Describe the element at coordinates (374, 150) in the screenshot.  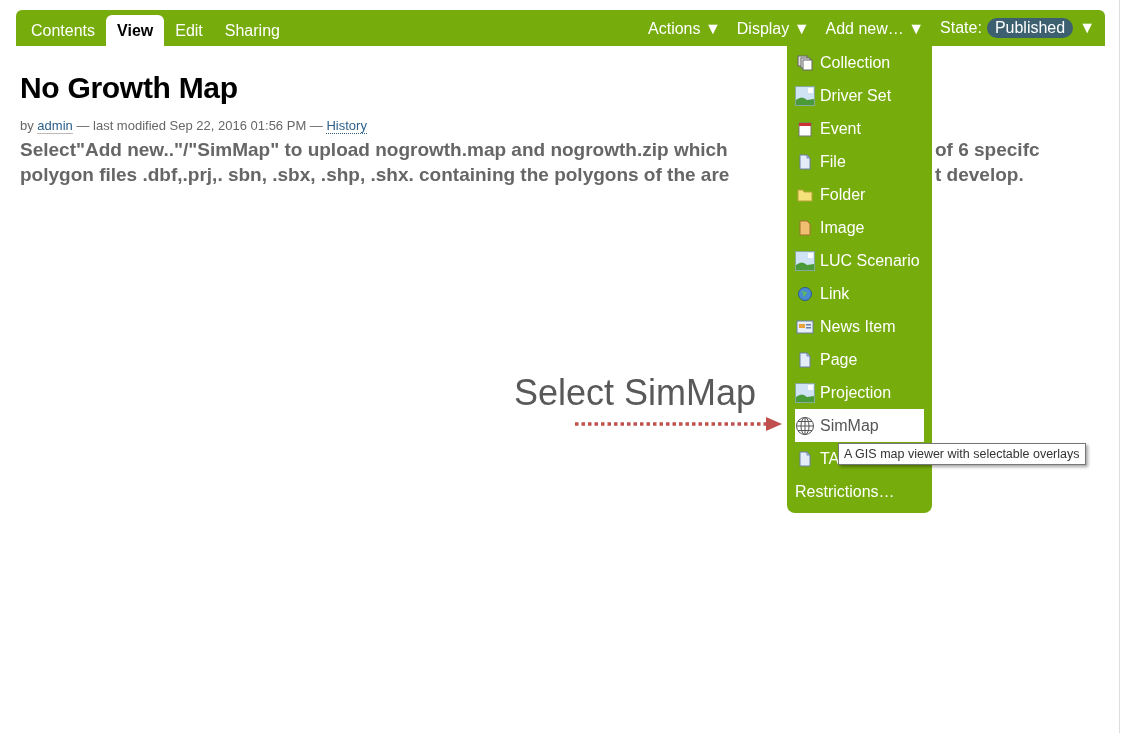
I see `description-text: Select"Add new.."/"SimMap" to upload nogrowth.map and nogrowth.zip which` at that location.